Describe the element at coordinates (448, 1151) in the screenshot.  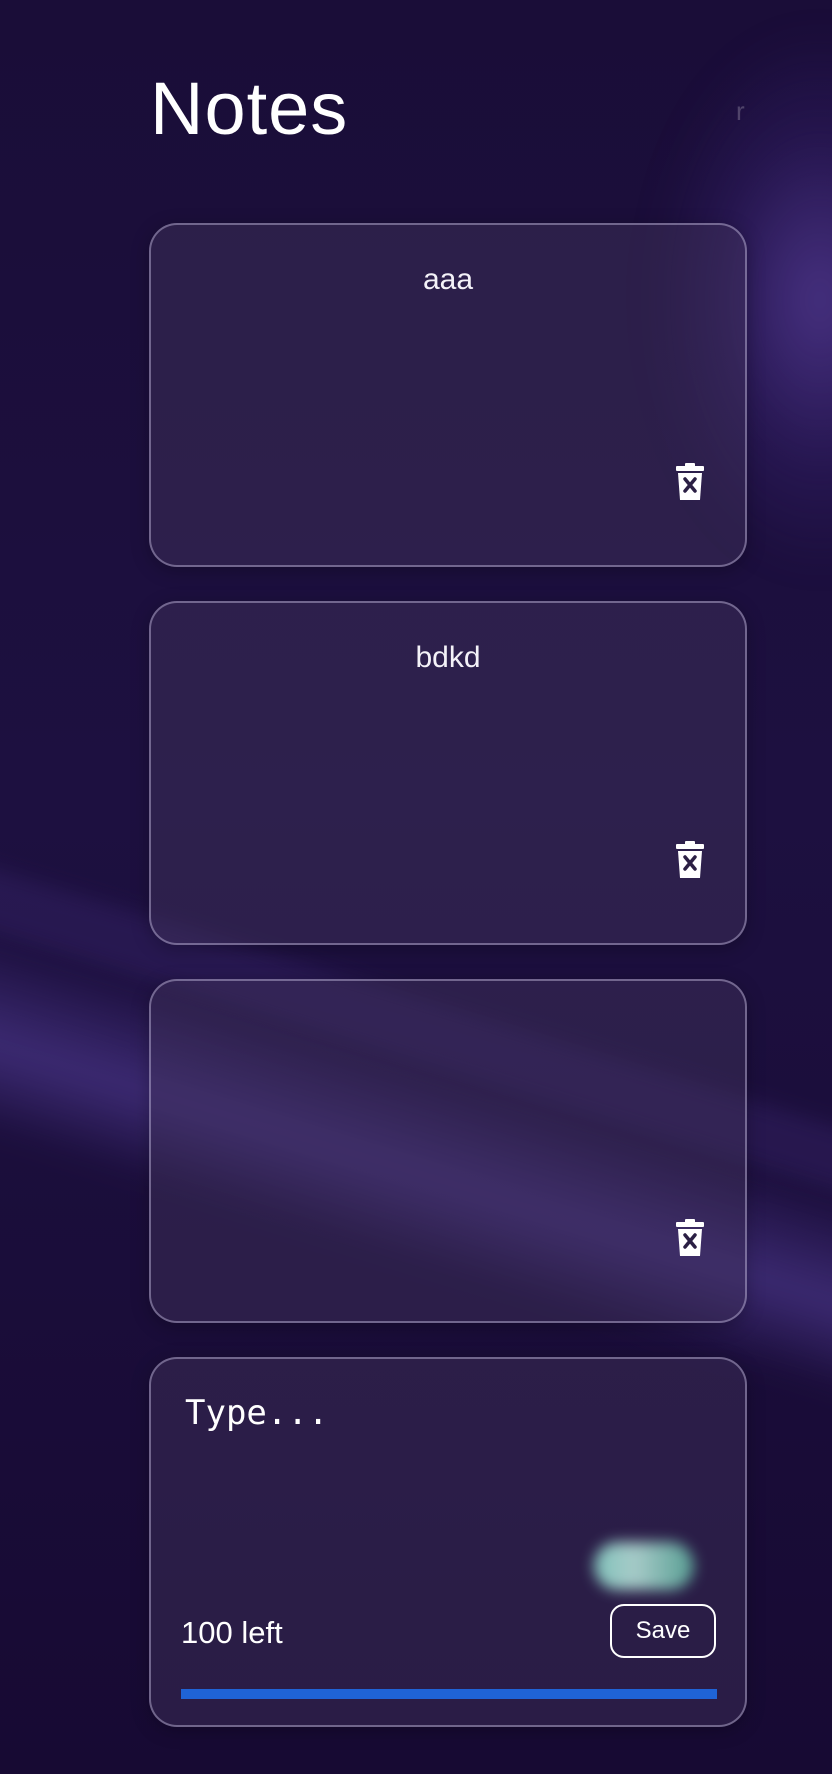
I see `note-card` at that location.